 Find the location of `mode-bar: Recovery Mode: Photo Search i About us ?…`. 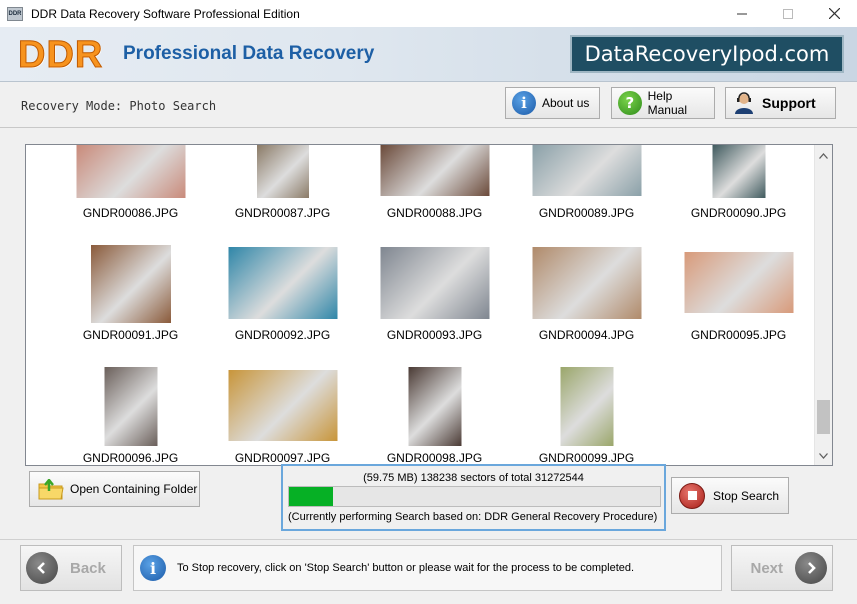

mode-bar: Recovery Mode: Photo Search i About us ?… is located at coordinates (428, 105).